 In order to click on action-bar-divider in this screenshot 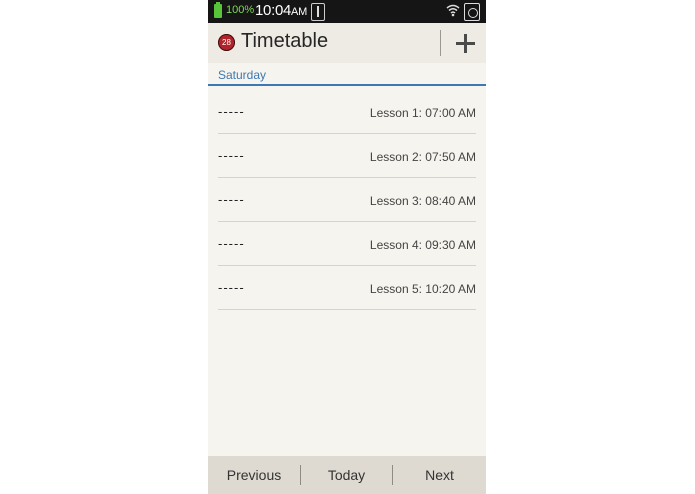, I will do `click(440, 43)`.